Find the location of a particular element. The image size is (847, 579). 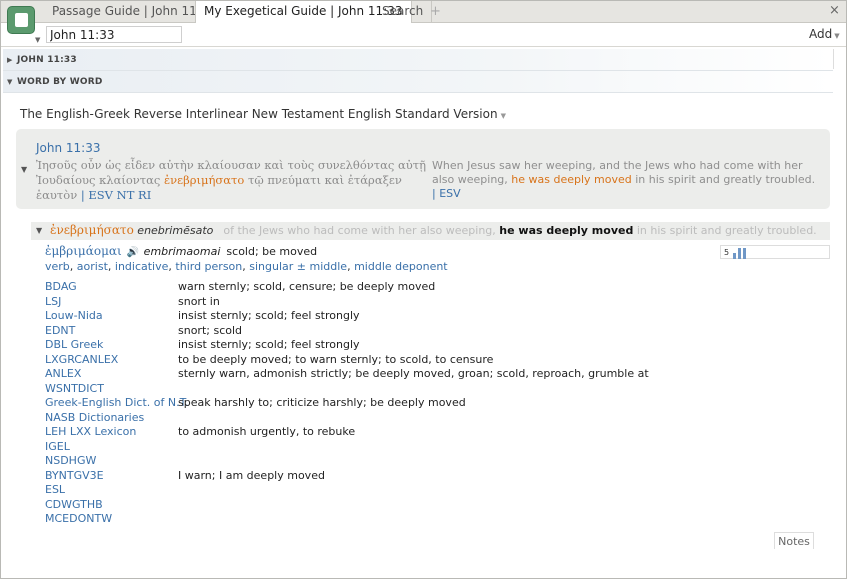

lexicon-row: LSJ snort in is located at coordinates (365, 302).